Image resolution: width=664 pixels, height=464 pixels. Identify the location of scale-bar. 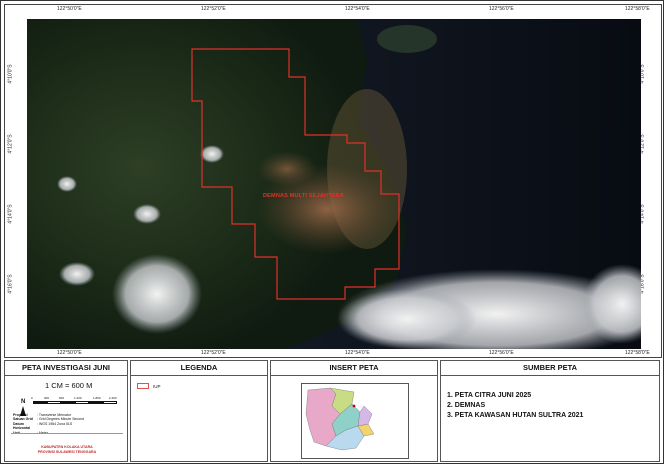
(78, 404).